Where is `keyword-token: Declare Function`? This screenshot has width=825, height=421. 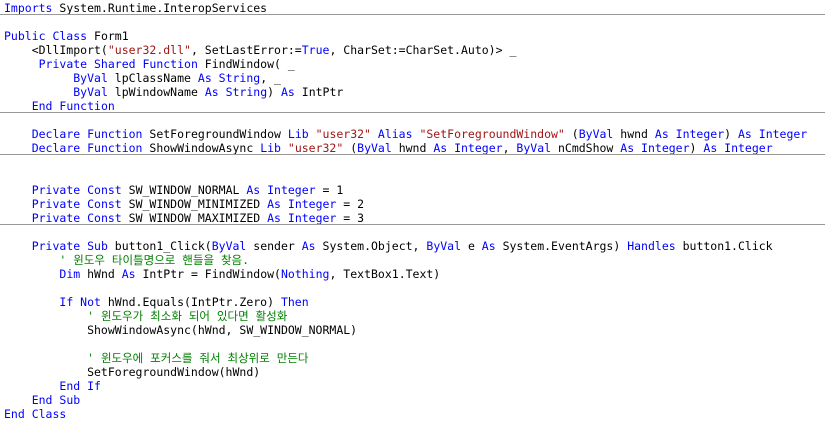
keyword-token: Declare Function is located at coordinates (90, 134).